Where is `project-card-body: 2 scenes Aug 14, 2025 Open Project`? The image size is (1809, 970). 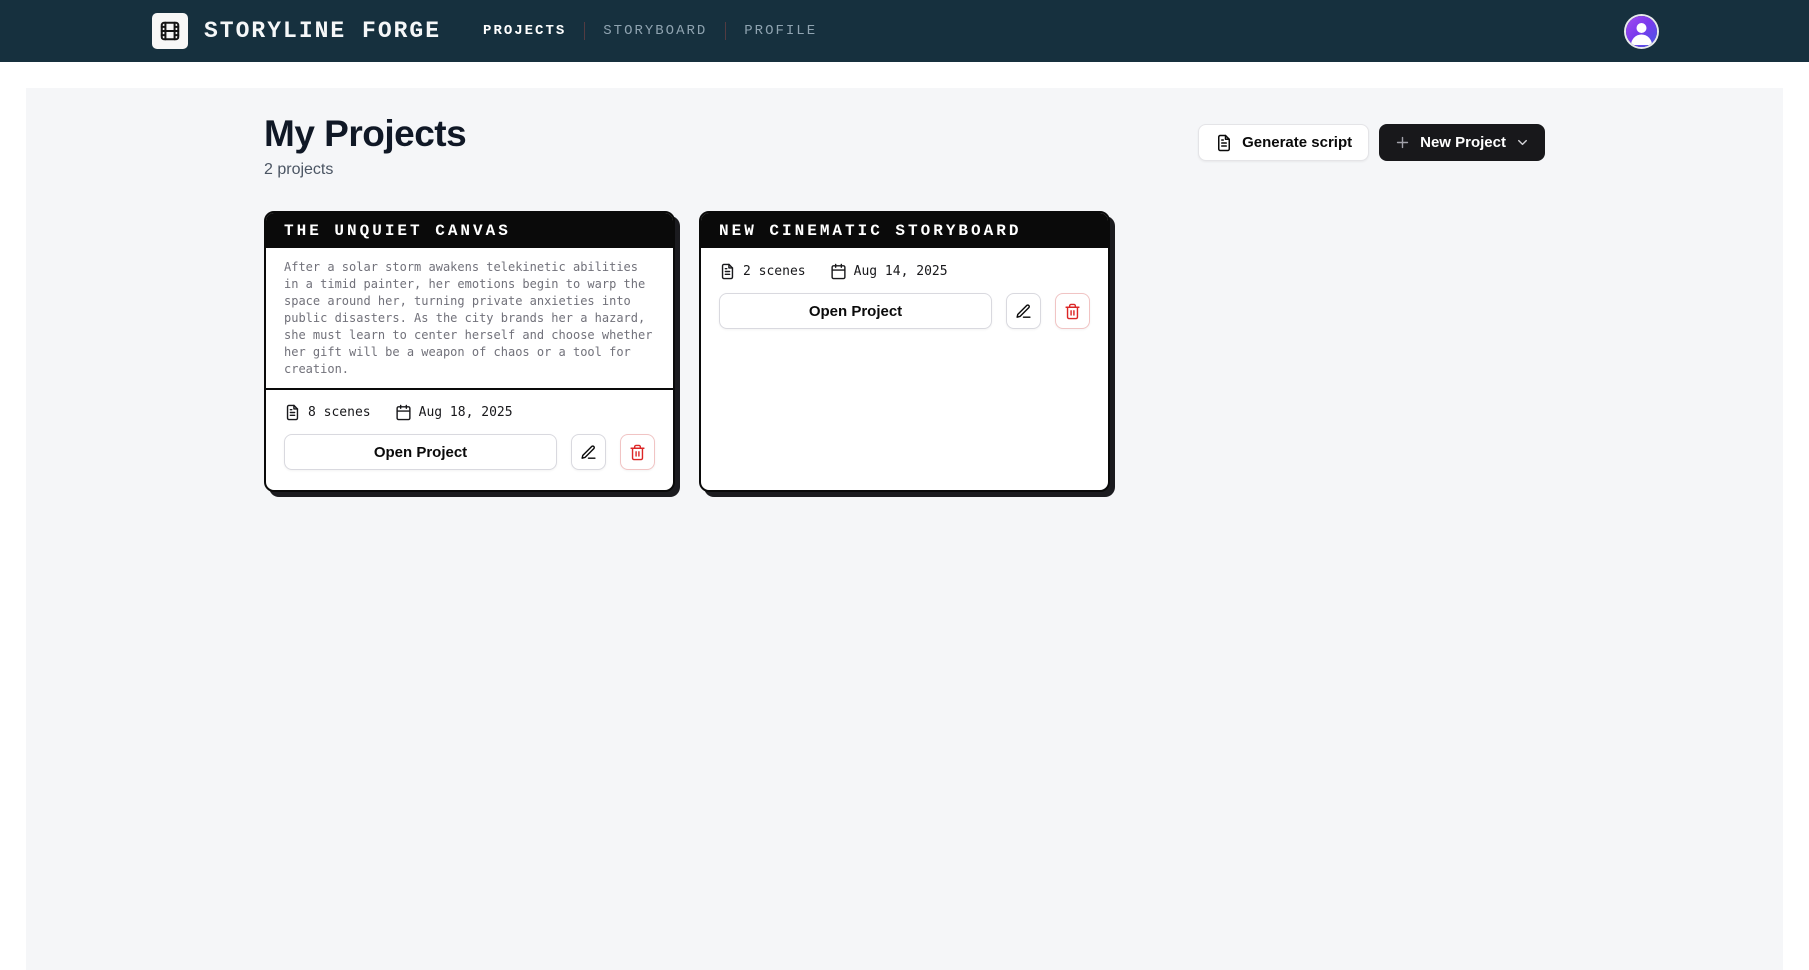
project-card-body: 2 scenes Aug 14, 2025 Open Project is located at coordinates (904, 296).